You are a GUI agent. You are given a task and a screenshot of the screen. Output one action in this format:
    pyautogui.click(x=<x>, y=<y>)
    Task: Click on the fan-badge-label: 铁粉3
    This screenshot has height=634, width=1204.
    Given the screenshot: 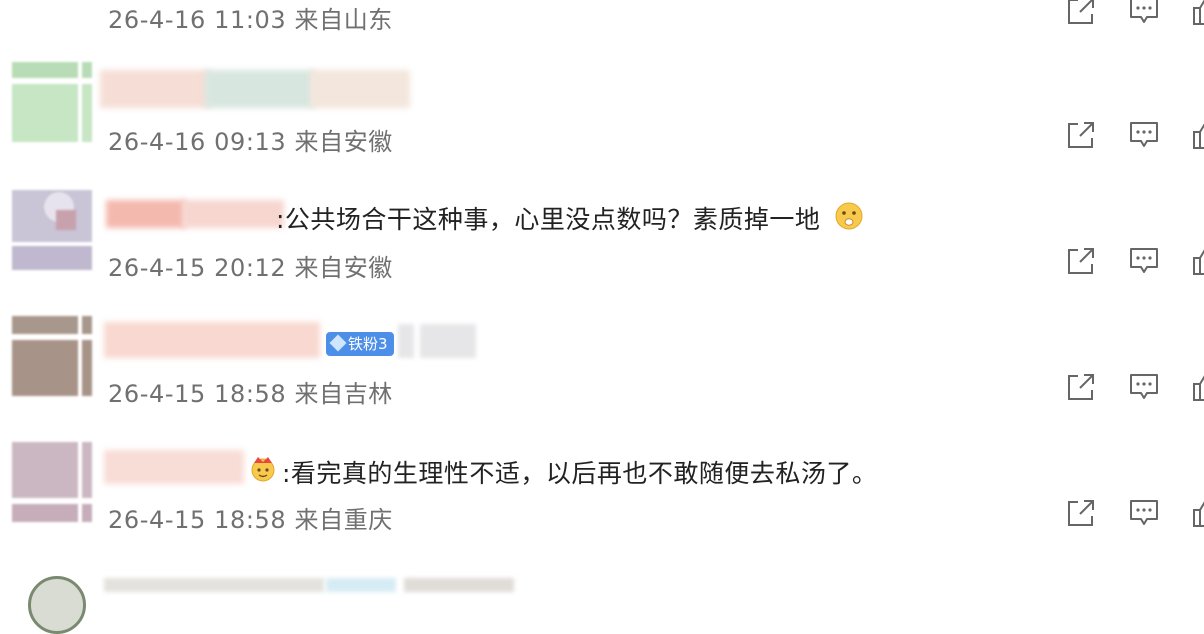 What is the action you would take?
    pyautogui.click(x=368, y=344)
    